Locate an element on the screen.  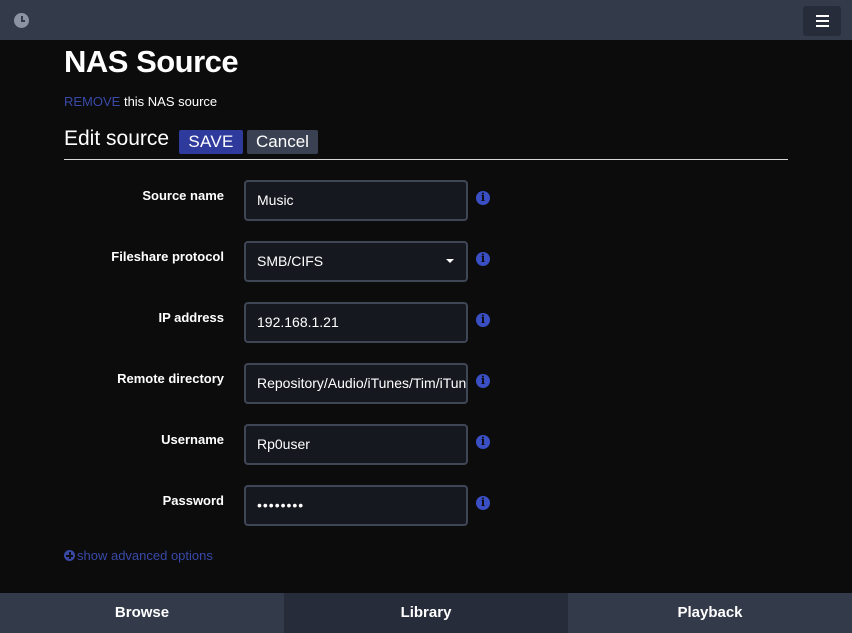
password-label: Password is located at coordinates (193, 500).